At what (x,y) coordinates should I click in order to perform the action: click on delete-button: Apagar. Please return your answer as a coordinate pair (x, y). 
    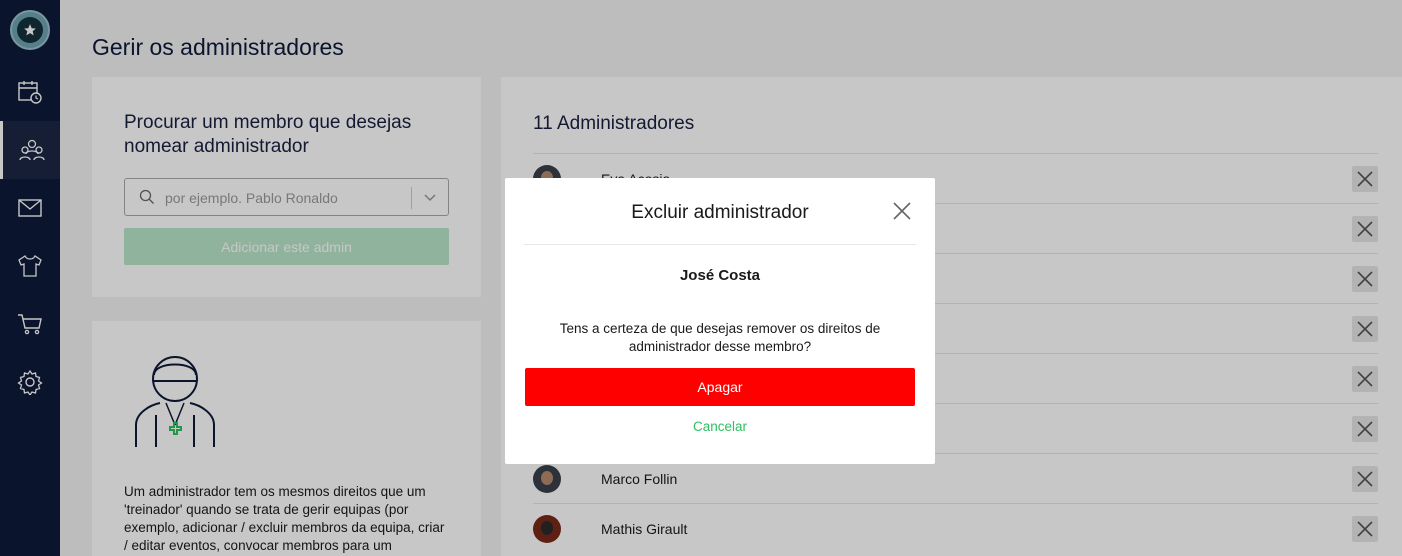
    Looking at the image, I should click on (720, 387).